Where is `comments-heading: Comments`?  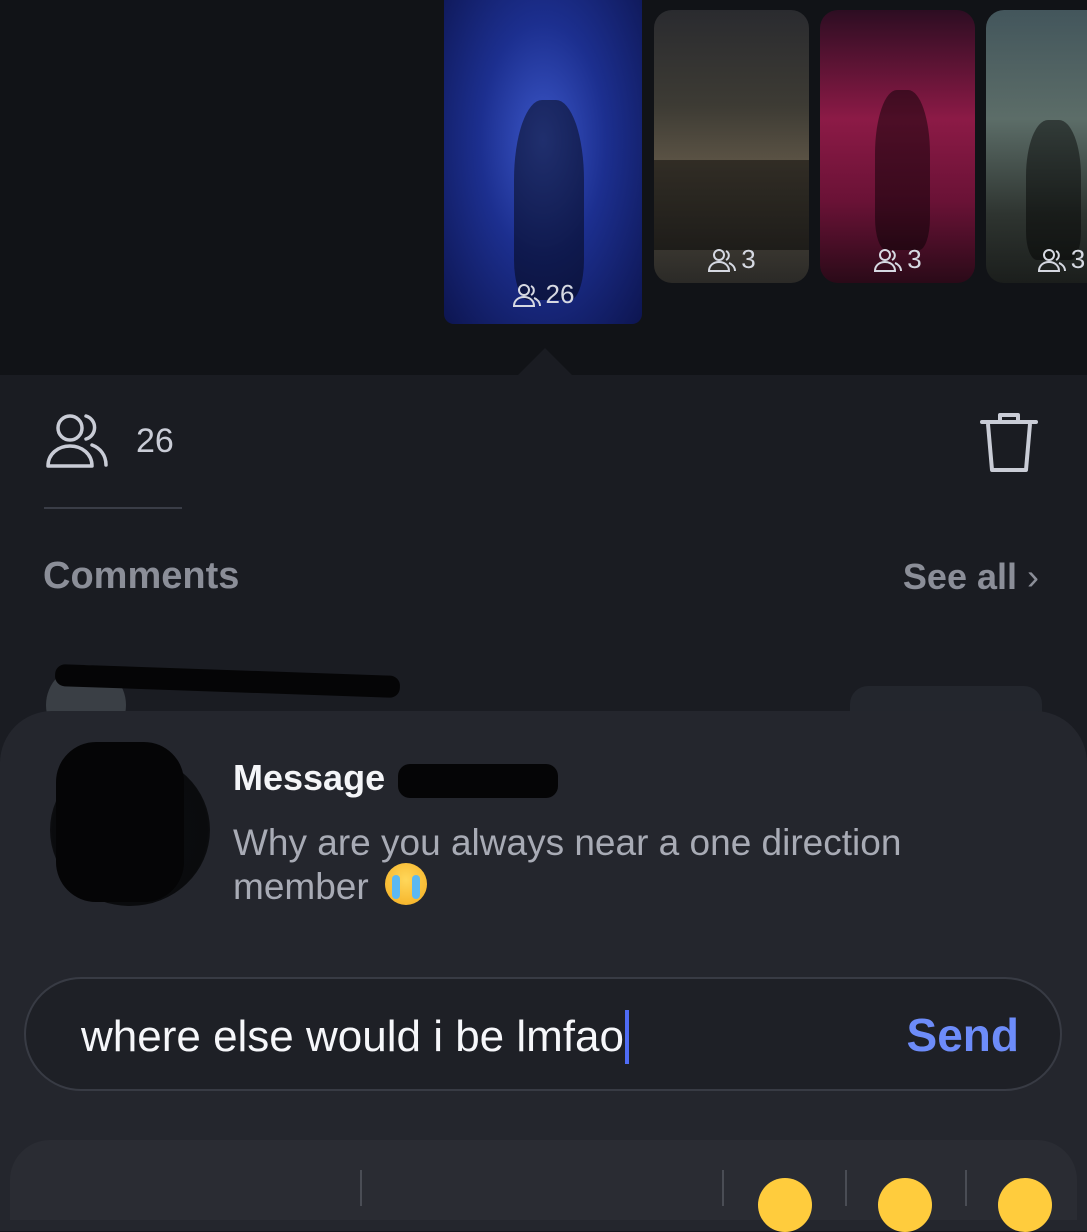
comments-heading: Comments is located at coordinates (141, 576).